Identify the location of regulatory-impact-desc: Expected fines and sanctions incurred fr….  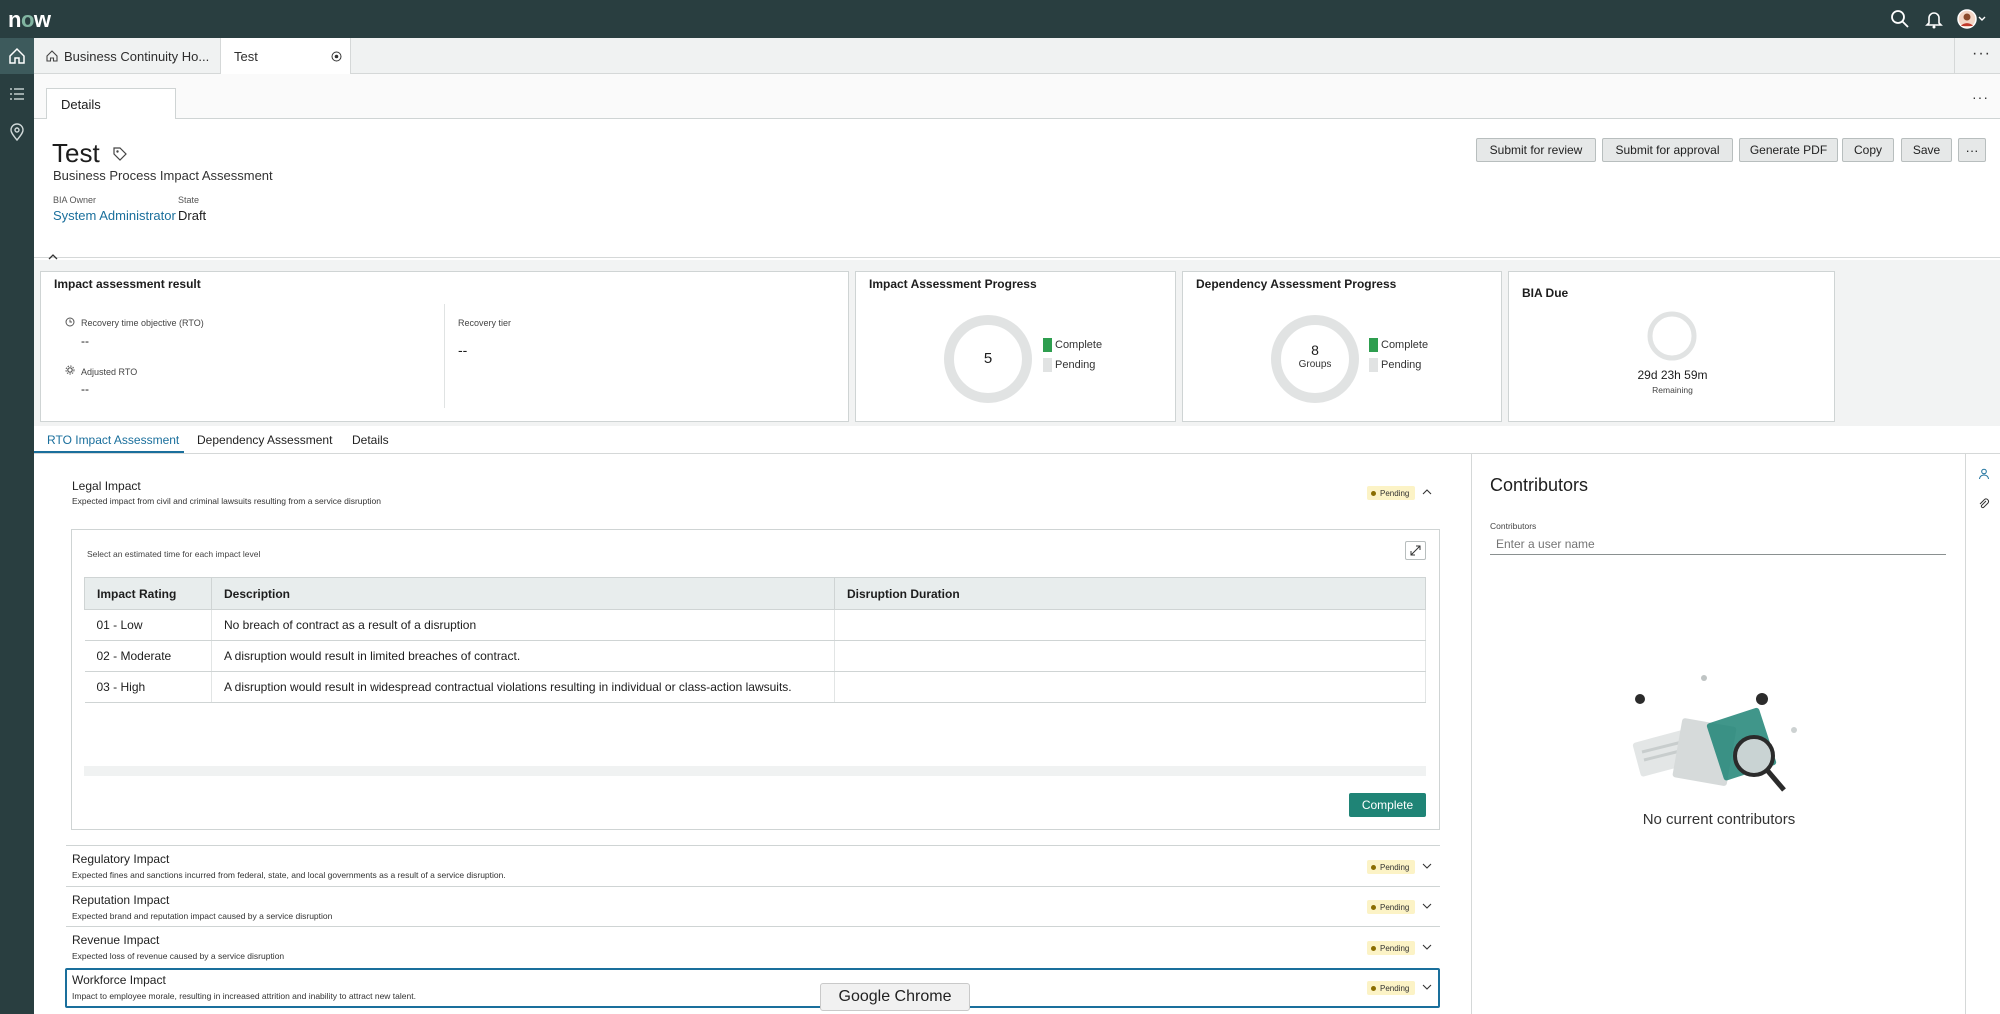
(289, 875).